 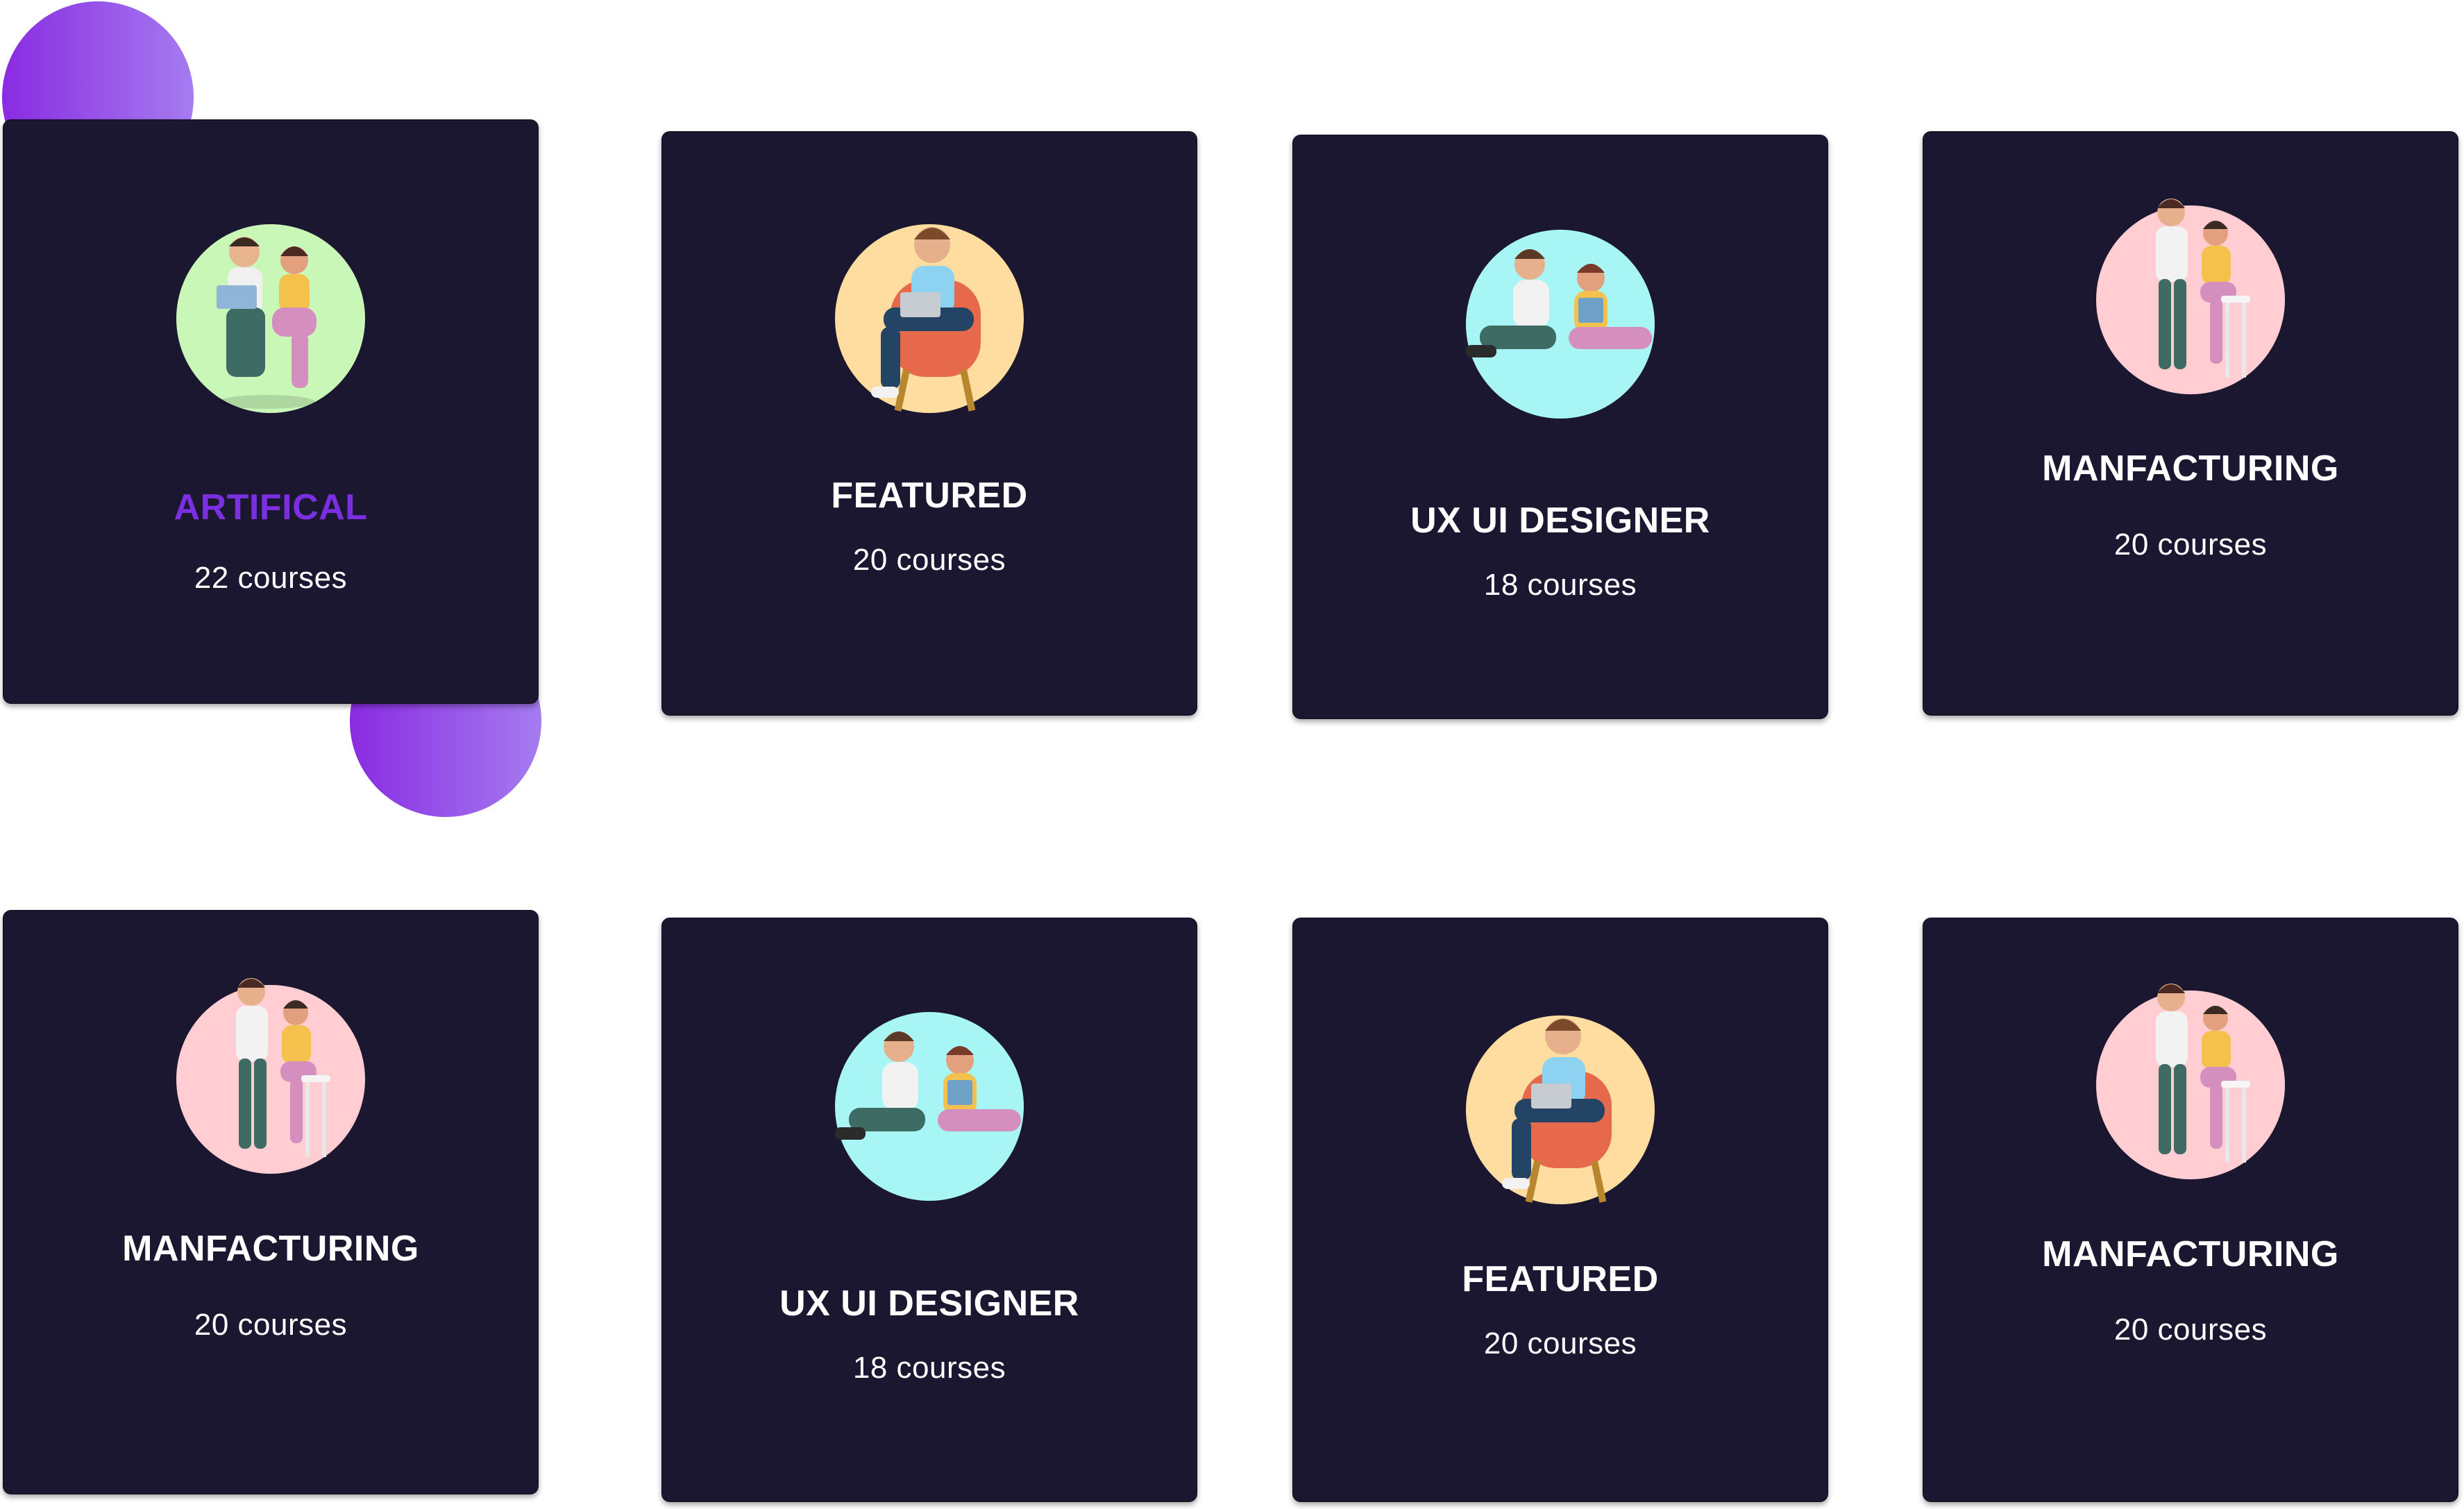 I want to click on category-title: ARTIFICAL, so click(x=271, y=507).